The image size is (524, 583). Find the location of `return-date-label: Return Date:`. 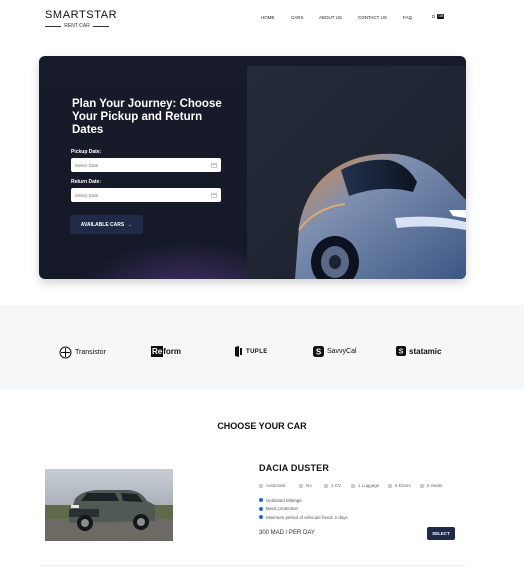

return-date-label: Return Date: is located at coordinates (86, 182).